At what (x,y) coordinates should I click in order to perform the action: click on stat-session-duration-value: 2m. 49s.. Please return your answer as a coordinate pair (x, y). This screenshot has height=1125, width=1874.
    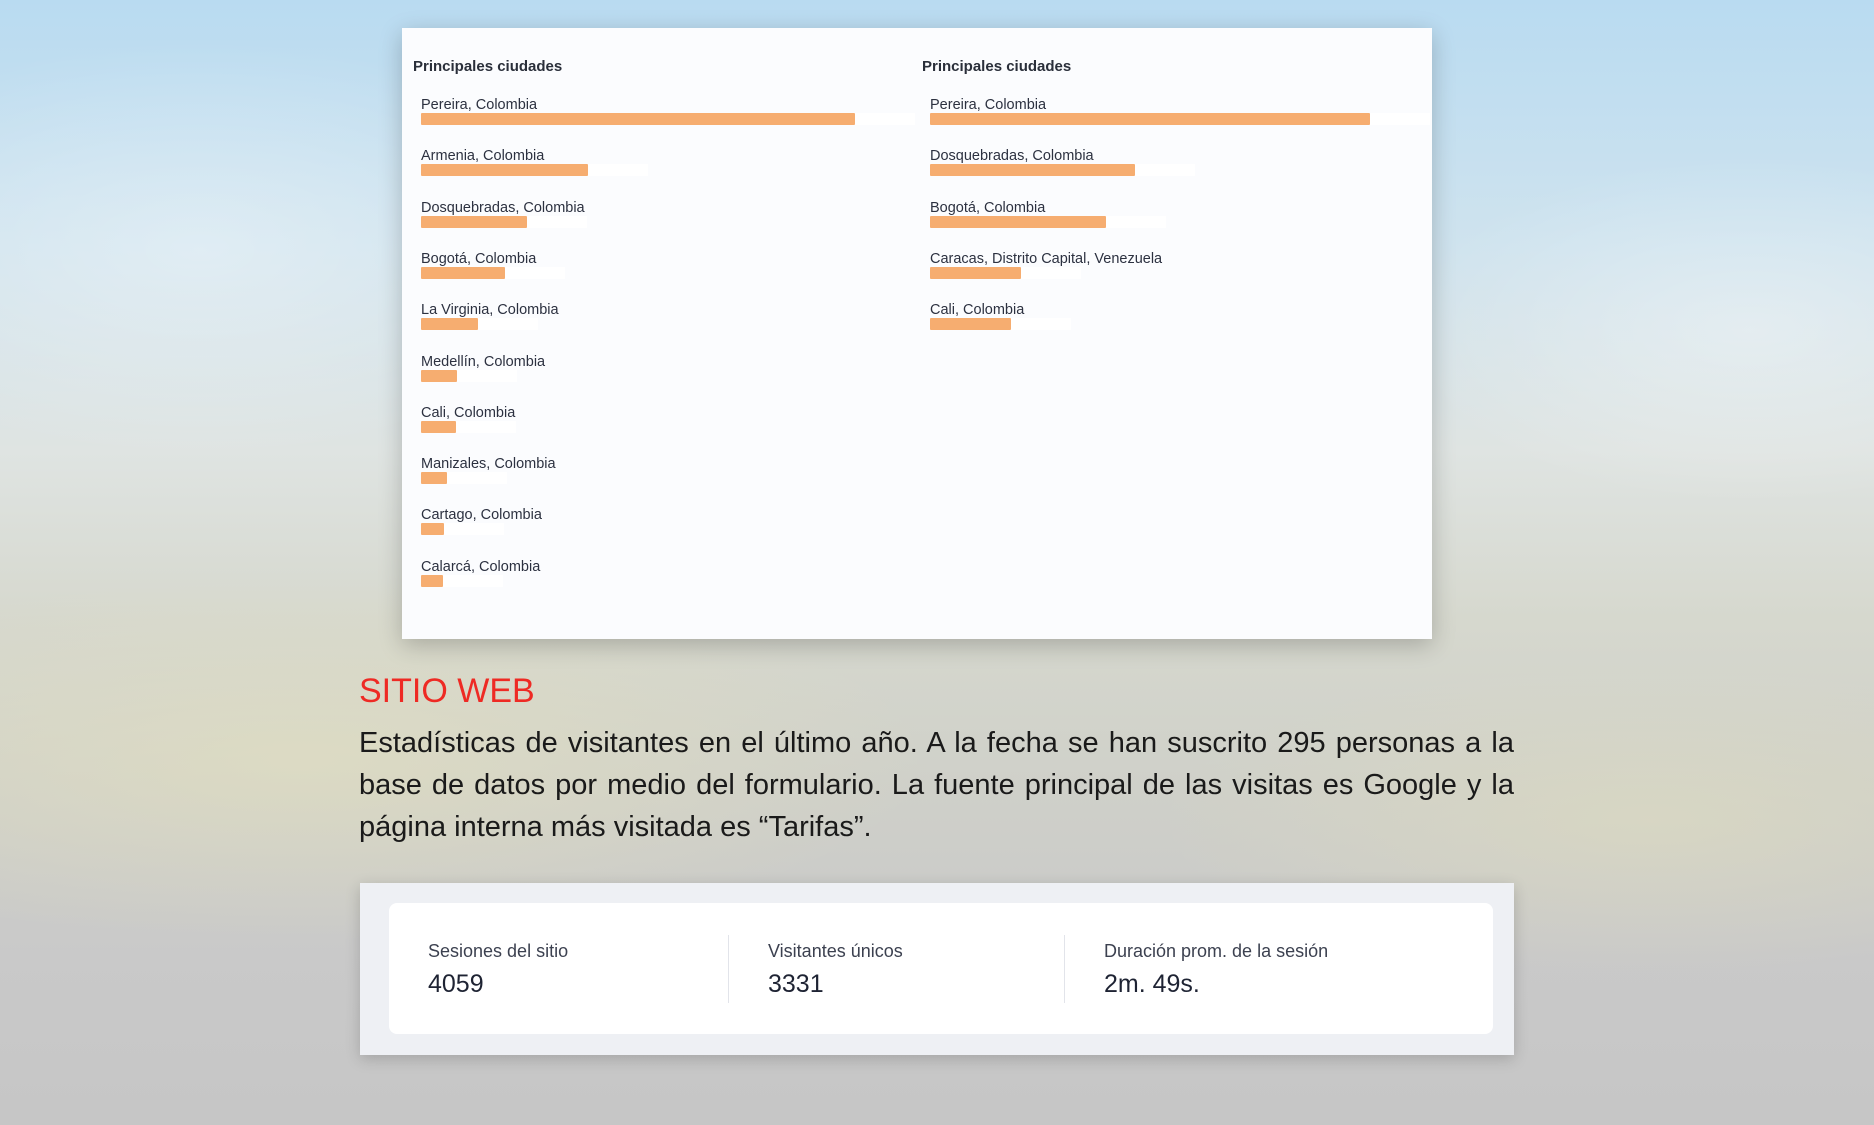
    Looking at the image, I should click on (1152, 984).